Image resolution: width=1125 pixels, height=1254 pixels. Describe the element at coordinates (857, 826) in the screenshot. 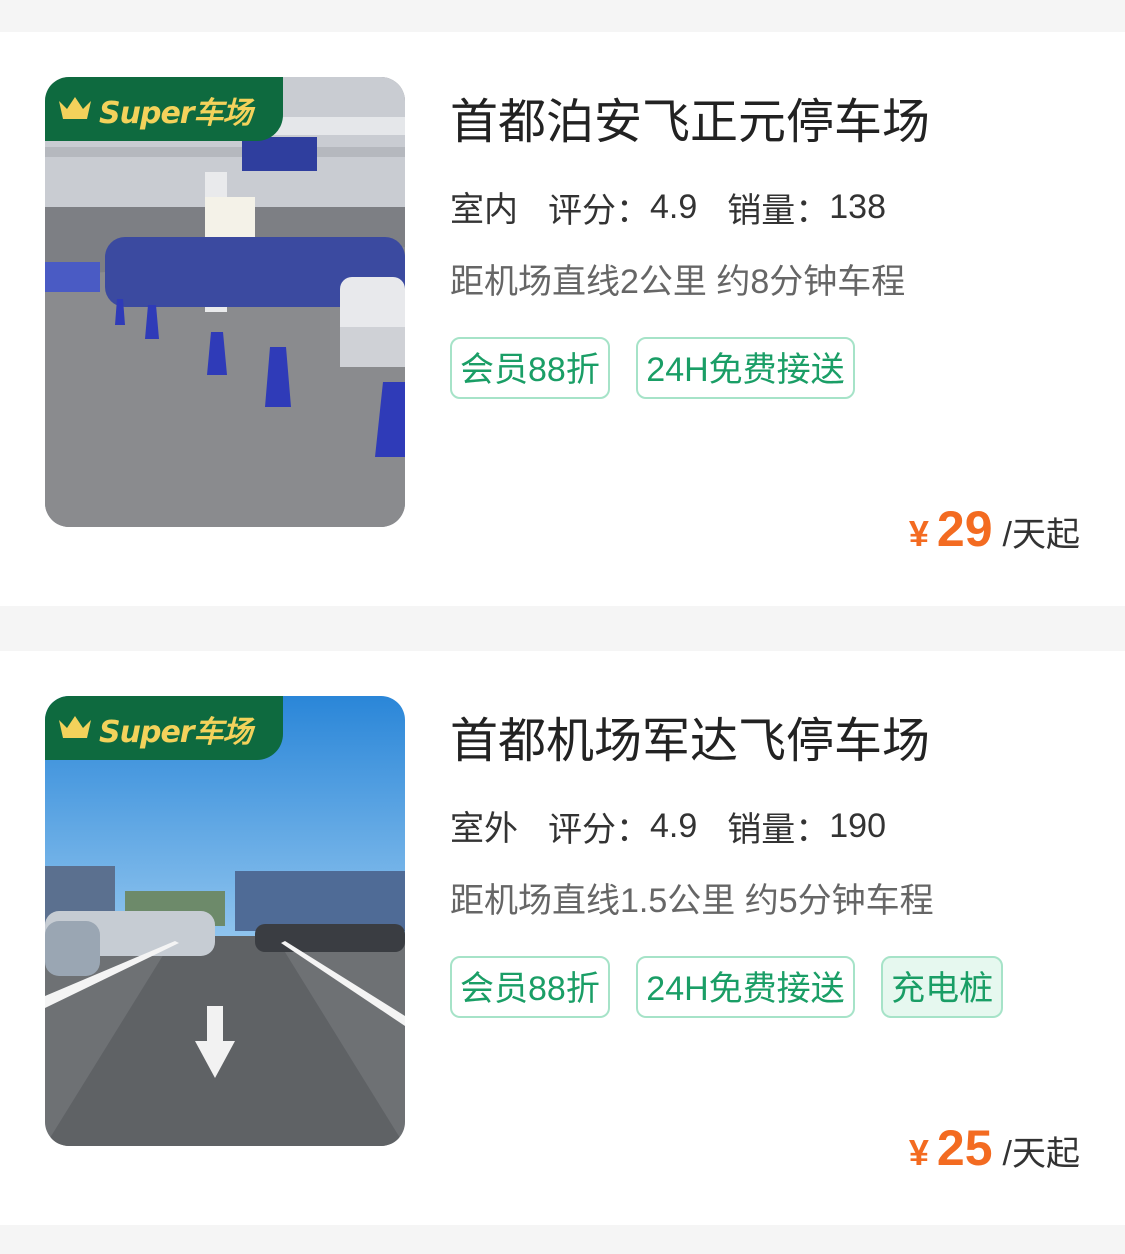

I see `sales-value: 190` at that location.